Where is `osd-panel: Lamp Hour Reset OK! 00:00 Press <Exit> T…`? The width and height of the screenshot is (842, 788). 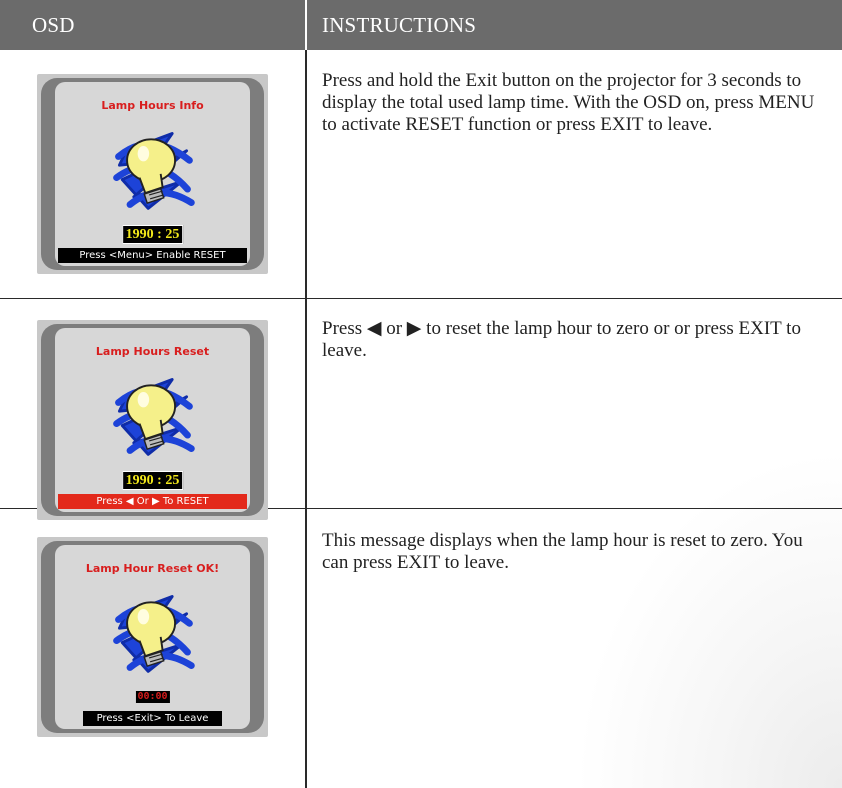
osd-panel: Lamp Hour Reset OK! 00:00 Press <Exit> T… is located at coordinates (152, 637).